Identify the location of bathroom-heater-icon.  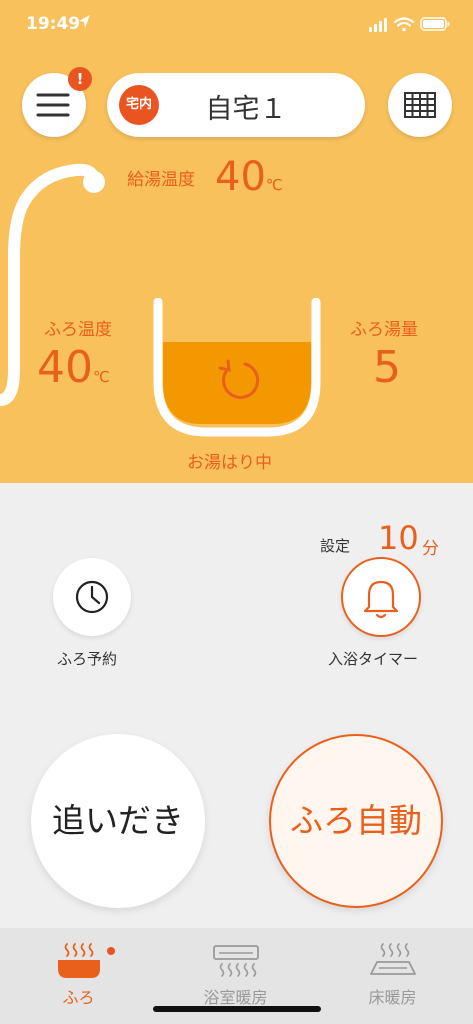
(235, 961).